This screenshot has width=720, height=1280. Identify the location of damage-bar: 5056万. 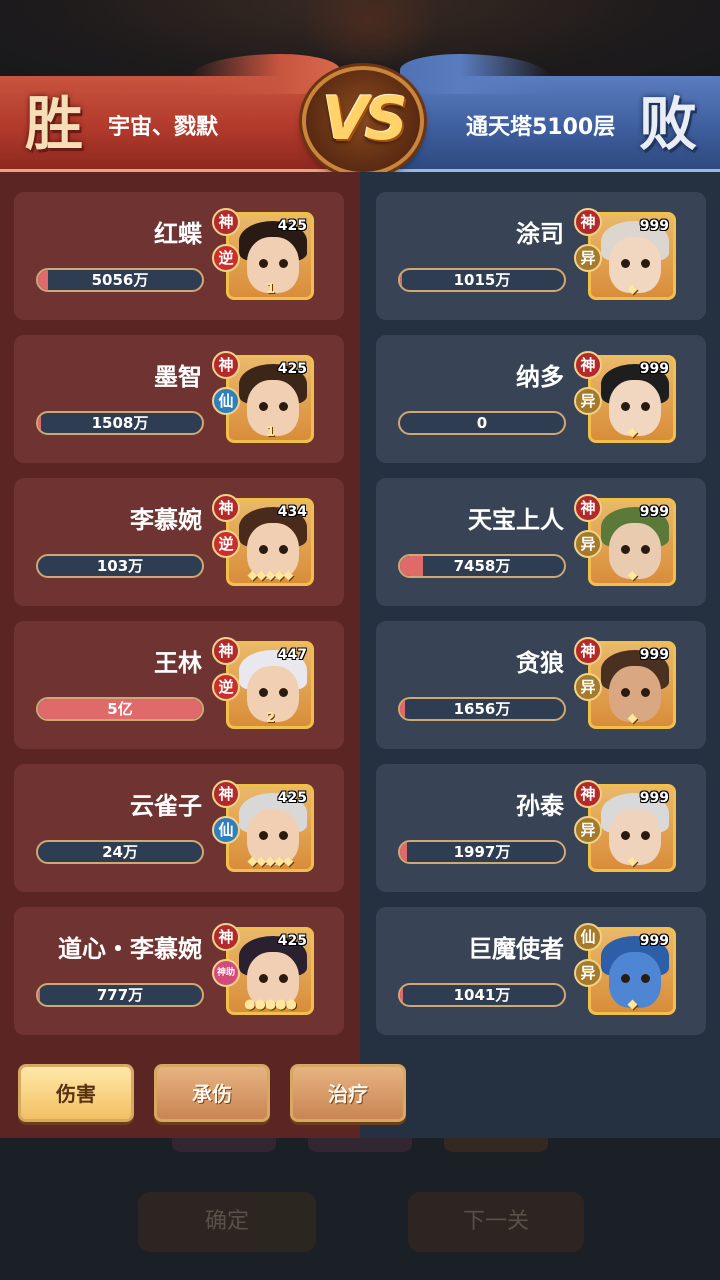
(120, 280).